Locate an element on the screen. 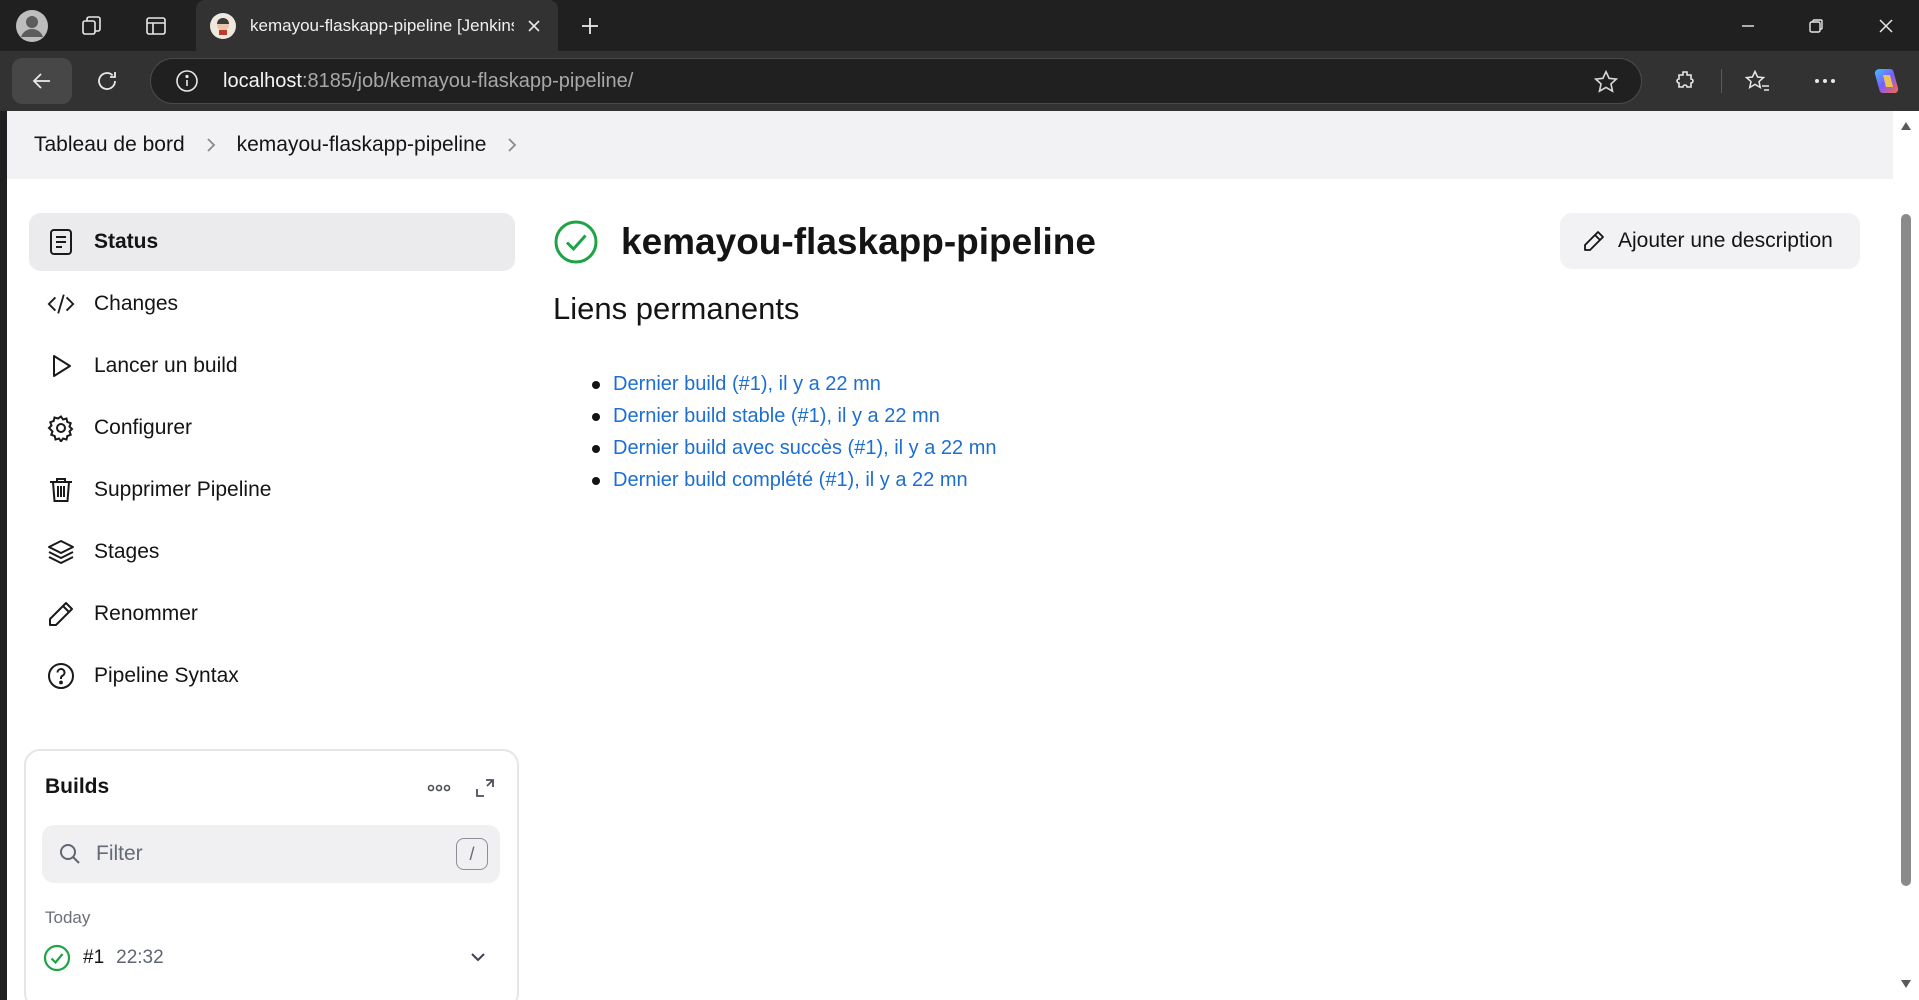 This screenshot has height=1000, width=1919. restore-icon is located at coordinates (1816, 26).